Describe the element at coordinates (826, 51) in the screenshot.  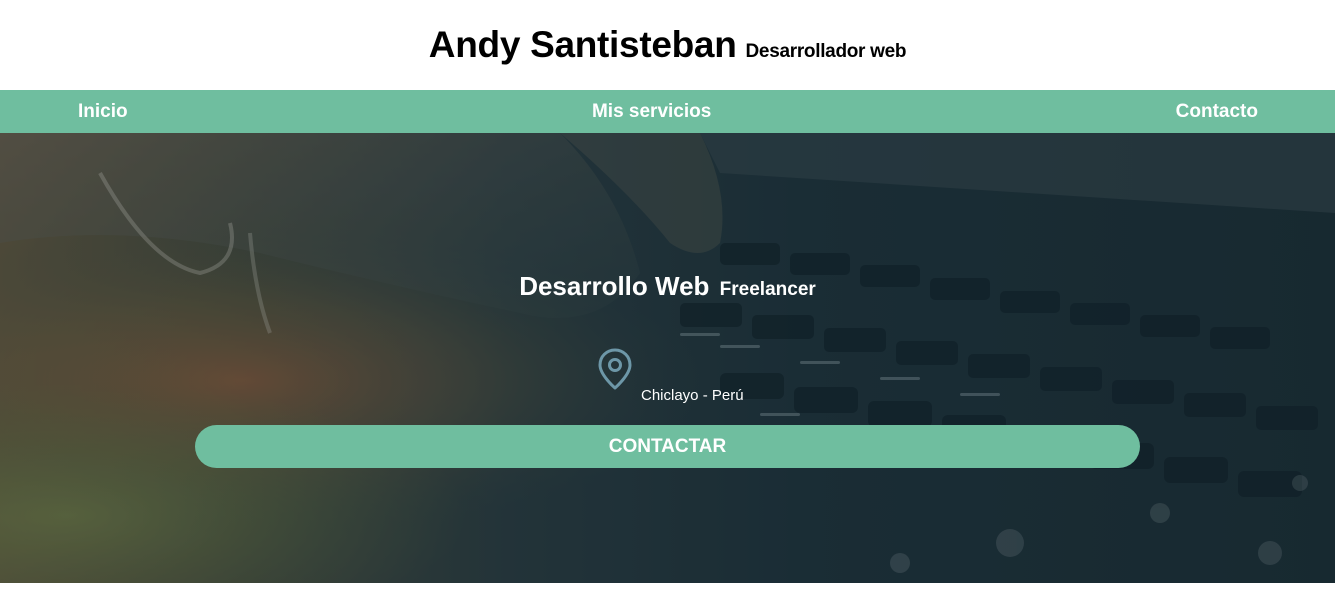
I see `site-tagline: Desarrollador web` at that location.